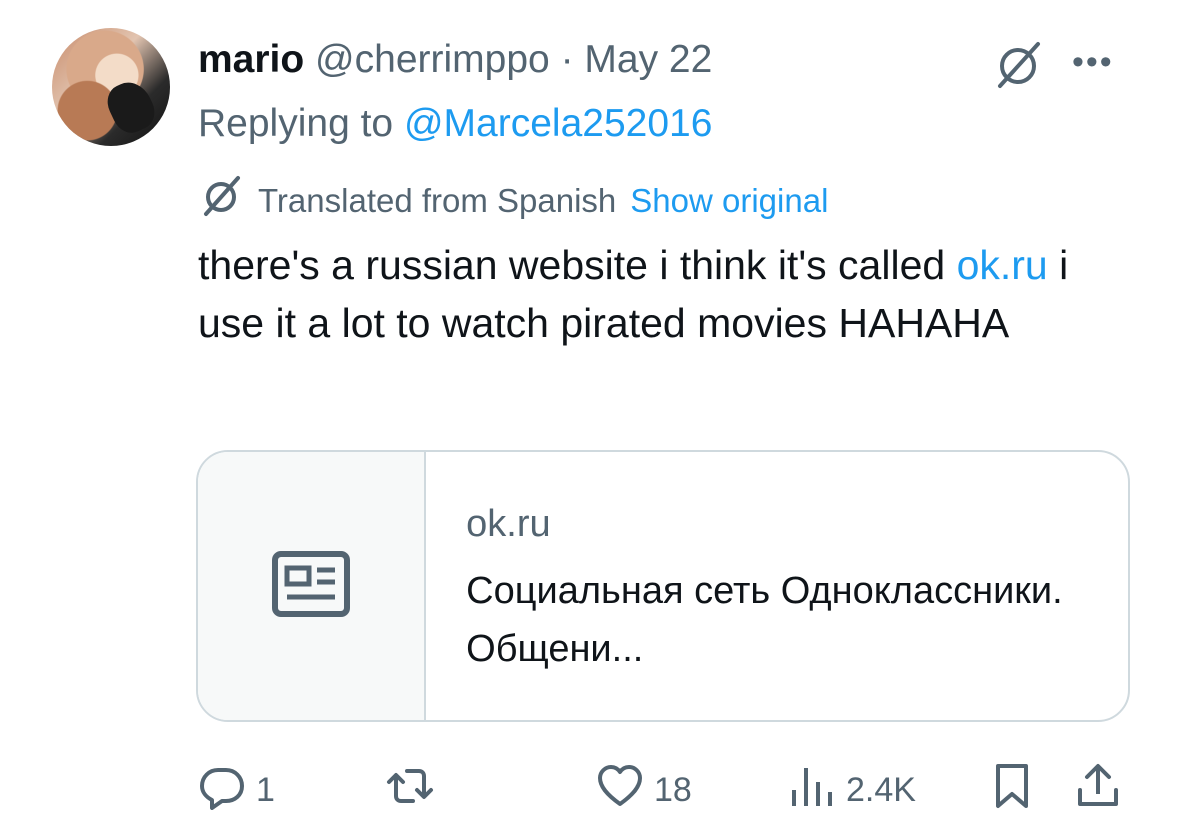 Image resolution: width=1179 pixels, height=839 pixels. What do you see at coordinates (558, 123) in the screenshot?
I see `reply-to-link: @Marcela252016` at bounding box center [558, 123].